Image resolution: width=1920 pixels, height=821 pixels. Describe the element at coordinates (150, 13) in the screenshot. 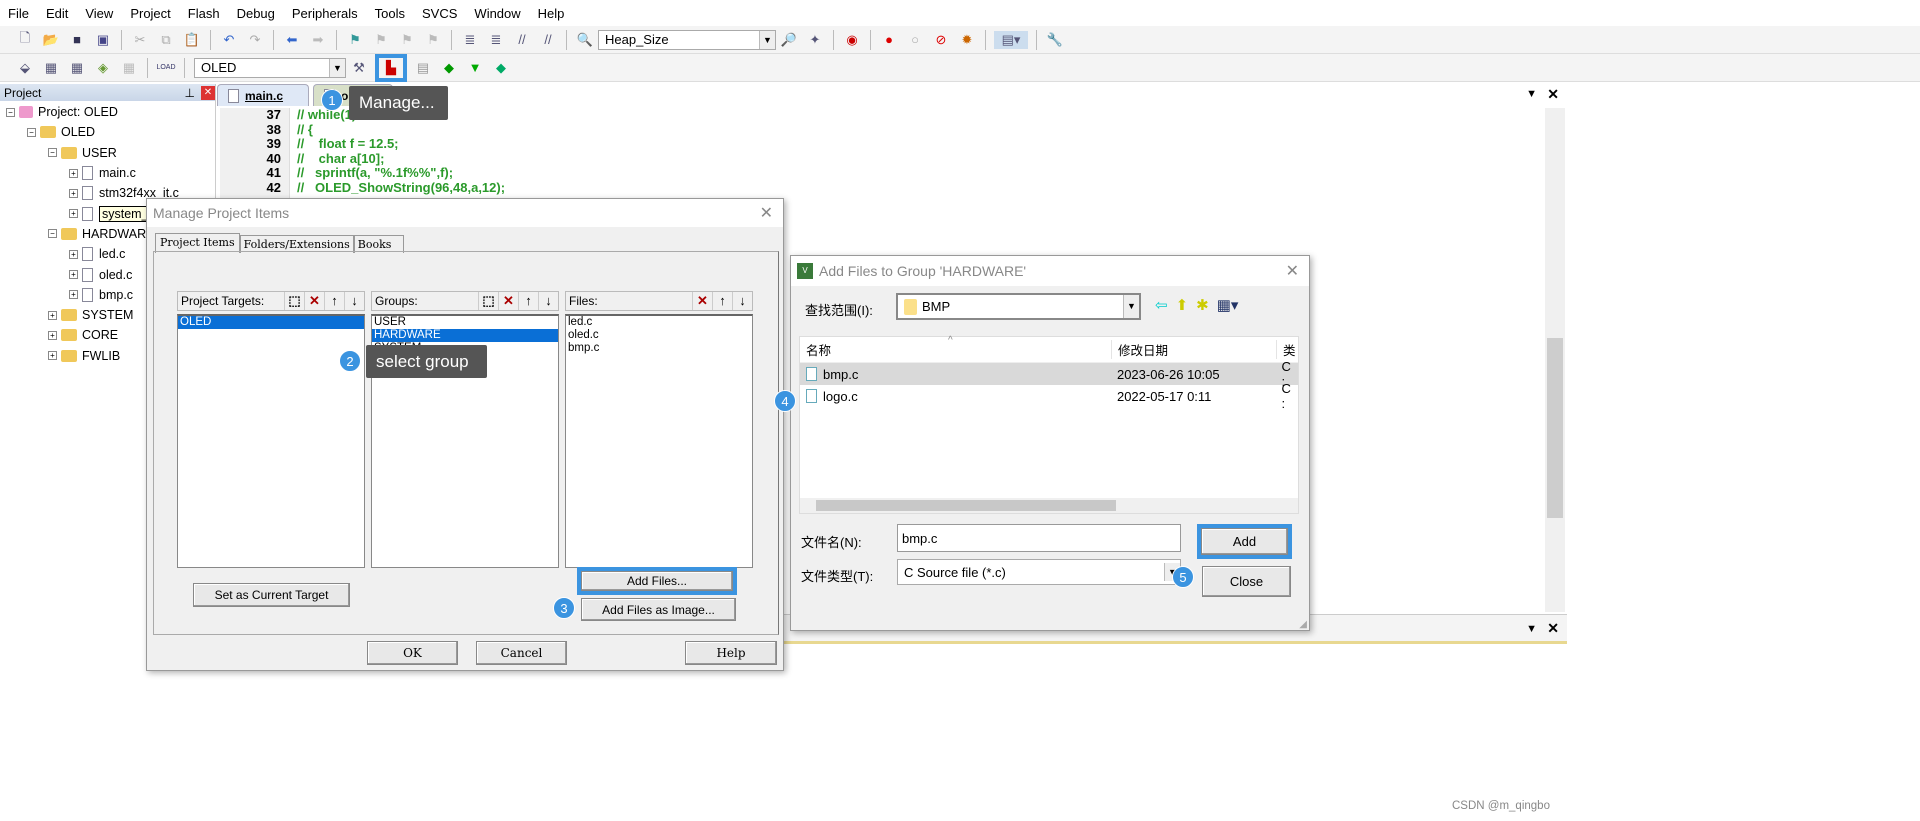

I see `menu-project: Project` at that location.